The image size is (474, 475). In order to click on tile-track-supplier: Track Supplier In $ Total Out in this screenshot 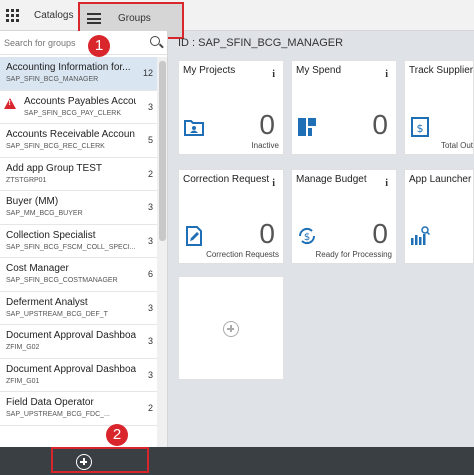, I will do `click(439, 107)`.